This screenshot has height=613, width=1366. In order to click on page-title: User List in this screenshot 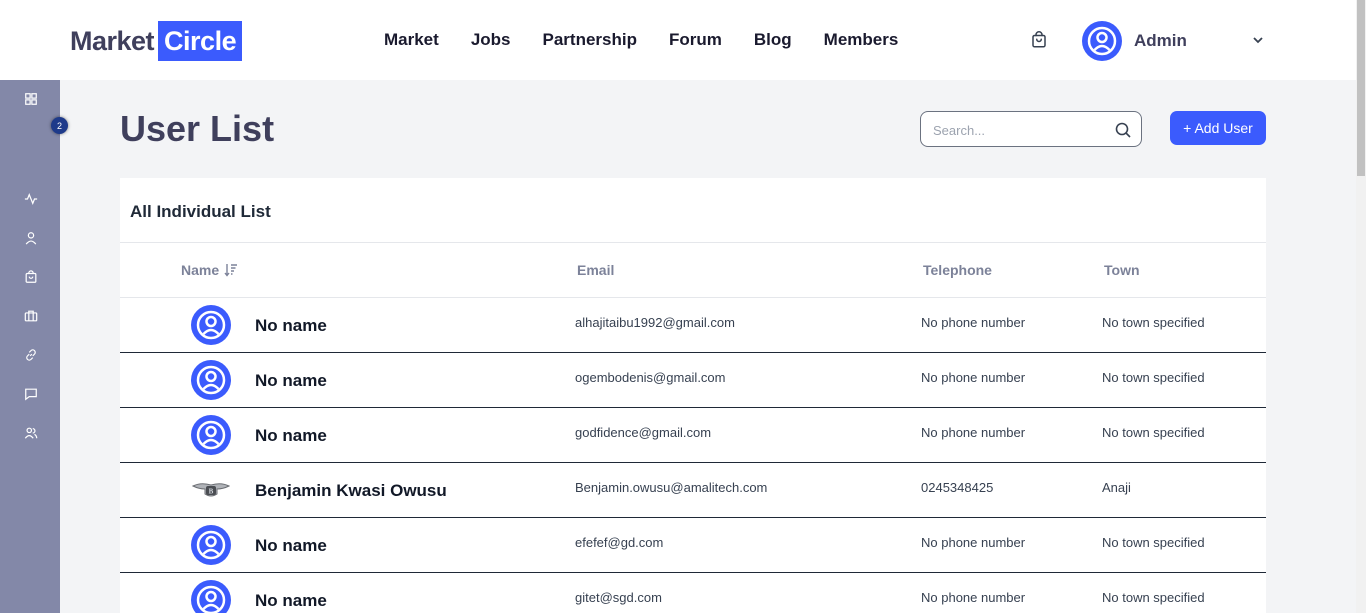, I will do `click(197, 128)`.